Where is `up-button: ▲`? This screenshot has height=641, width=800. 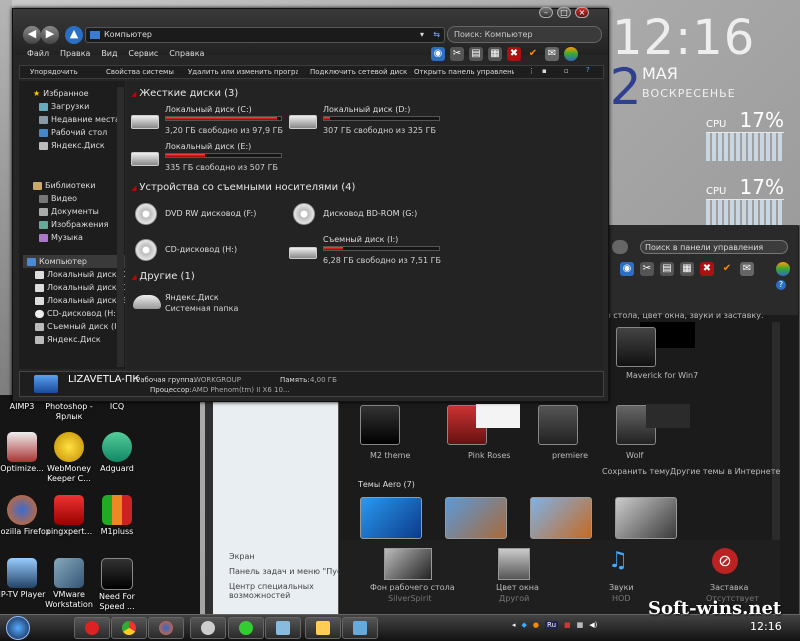 up-button: ▲ is located at coordinates (74, 35).